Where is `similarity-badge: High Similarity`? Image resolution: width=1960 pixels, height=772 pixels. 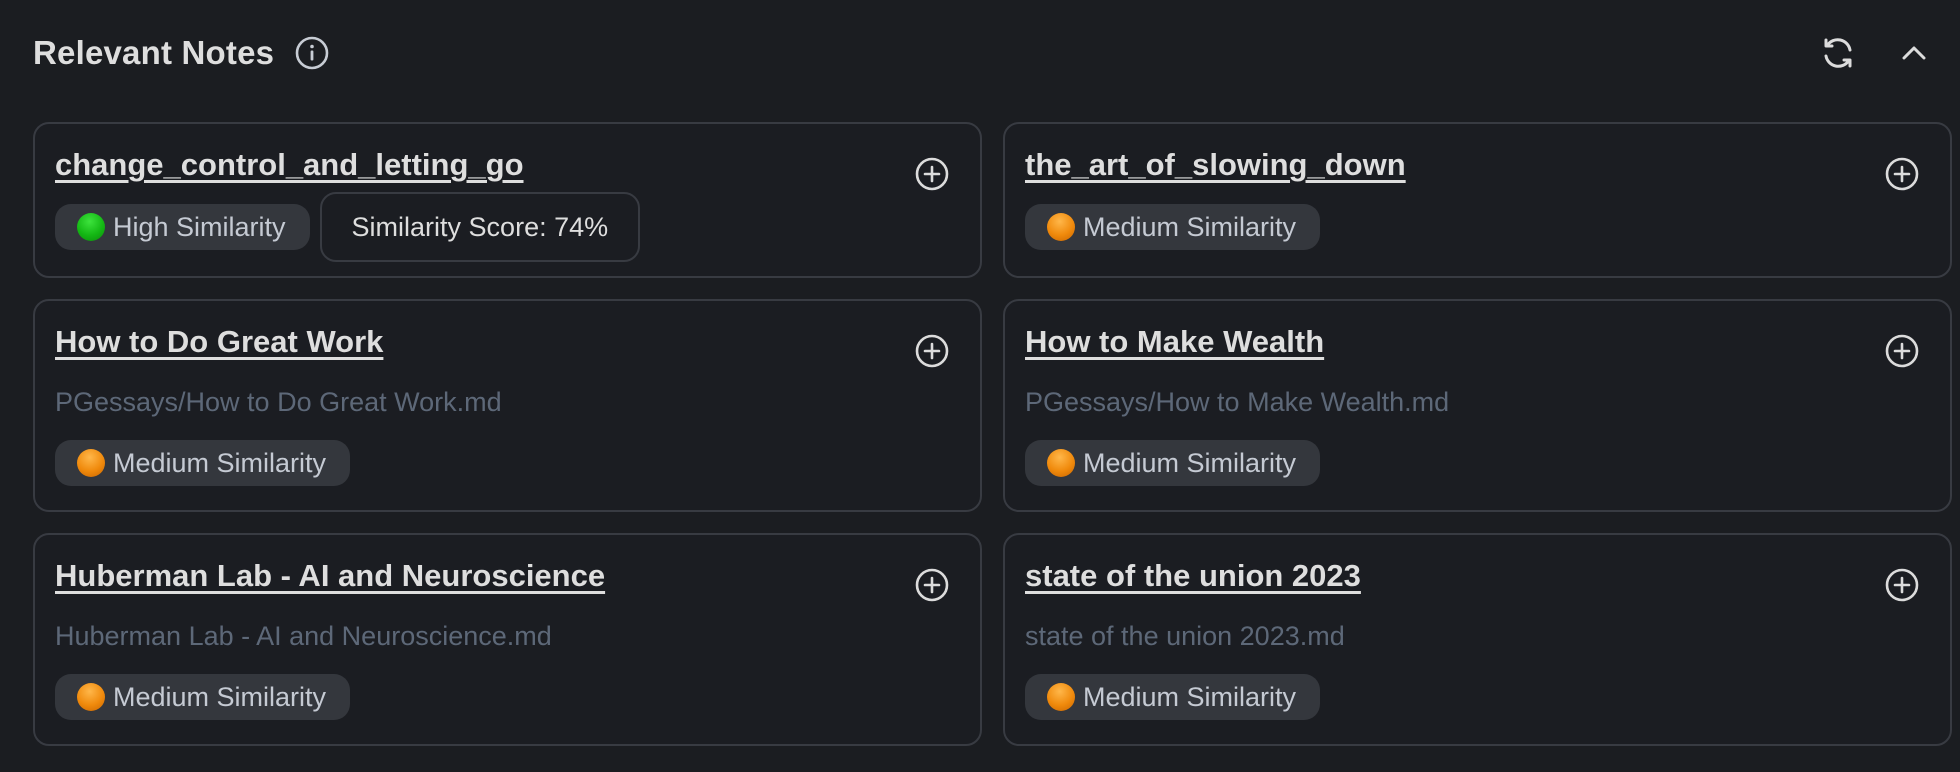
similarity-badge: High Similarity is located at coordinates (182, 227).